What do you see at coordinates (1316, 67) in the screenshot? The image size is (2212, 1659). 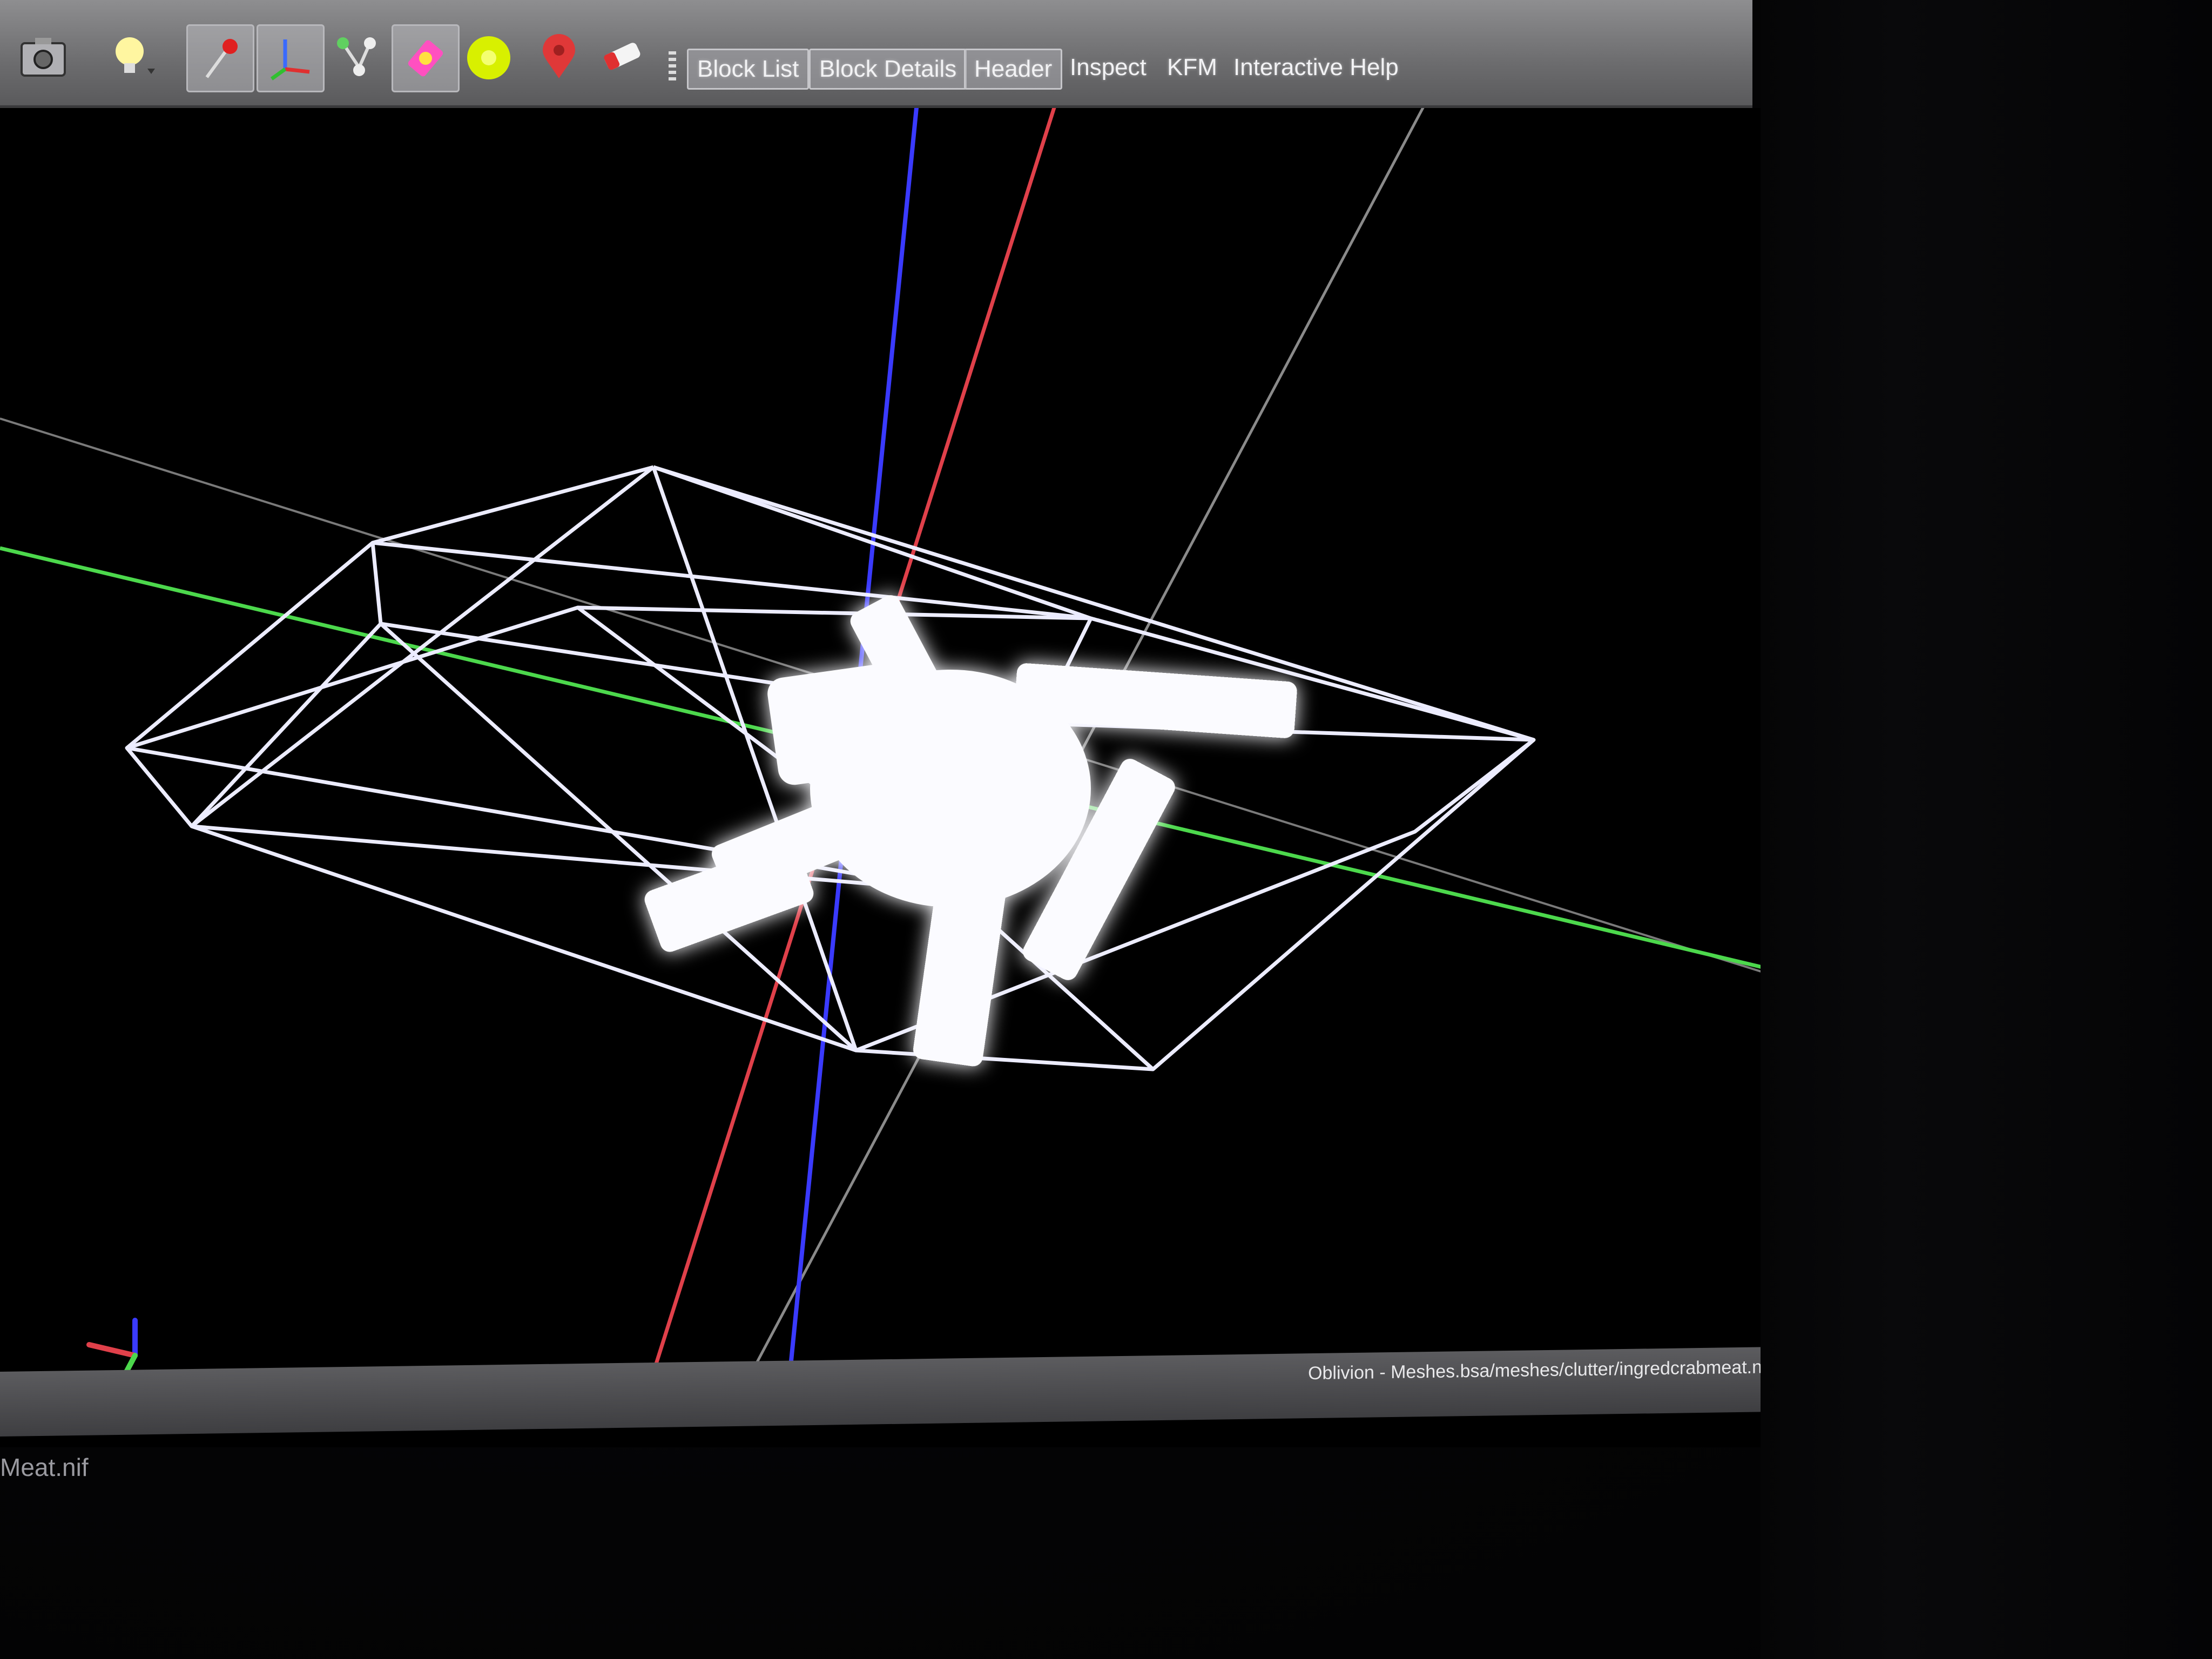 I see `interactive-help-button: Interactive Help` at bounding box center [1316, 67].